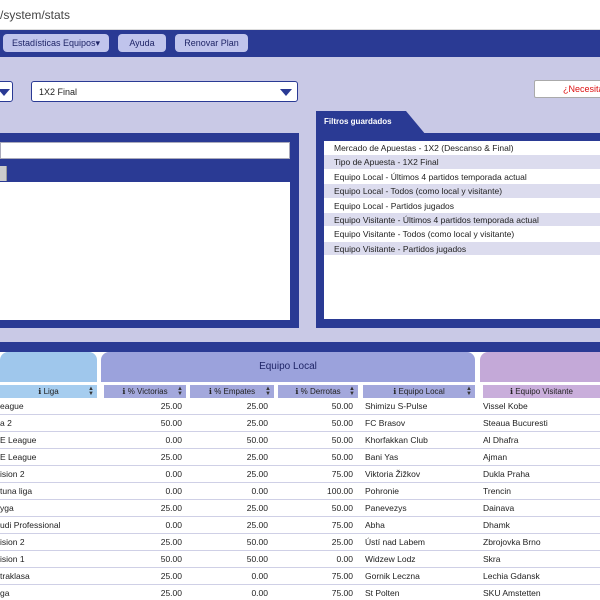 Image resolution: width=600 pixels, height=600 pixels. I want to click on cell-liga: a 2, so click(6, 423).